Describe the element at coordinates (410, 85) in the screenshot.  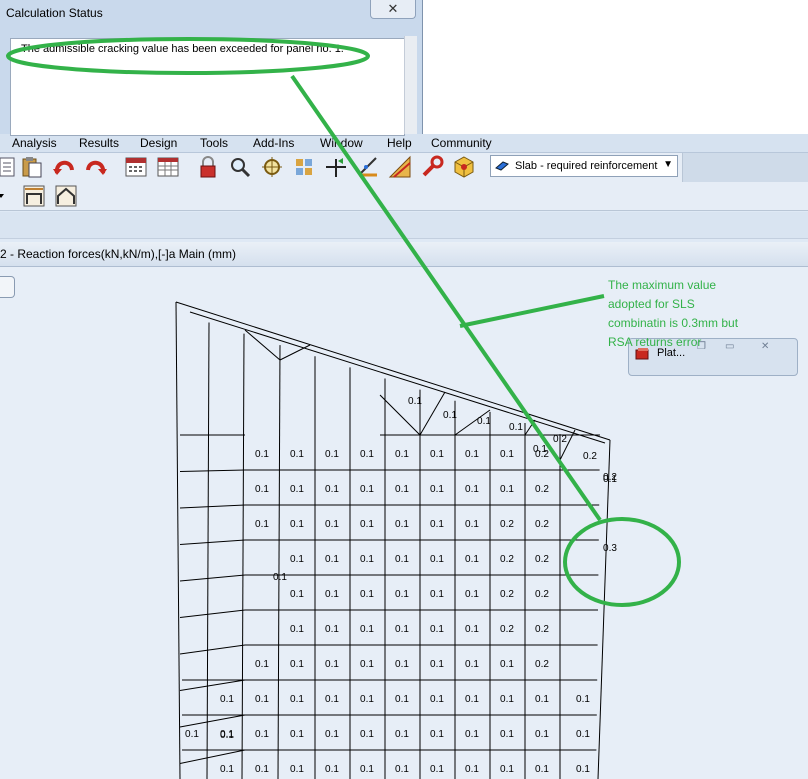
I see `dialog-scrollbar` at that location.